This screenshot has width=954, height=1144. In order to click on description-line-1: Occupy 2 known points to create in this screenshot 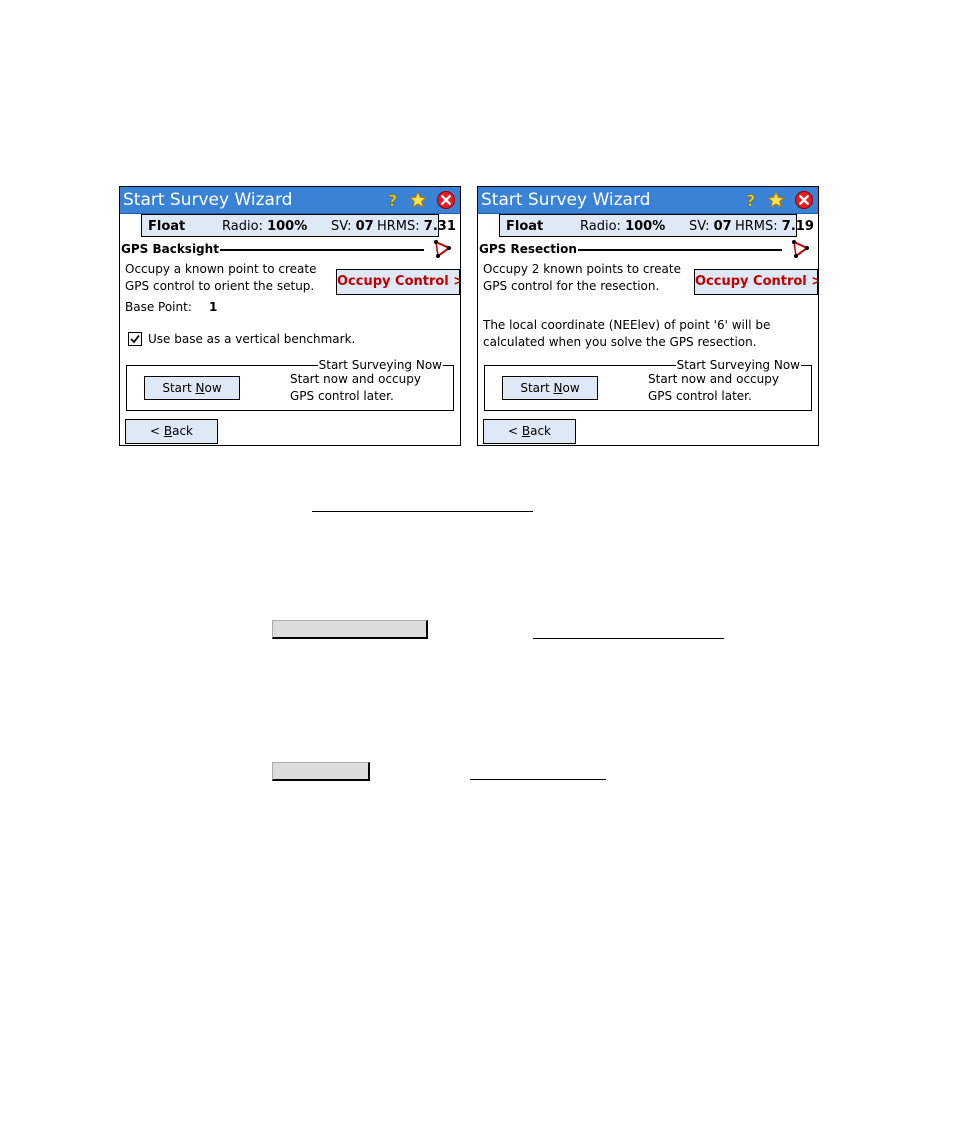, I will do `click(582, 269)`.